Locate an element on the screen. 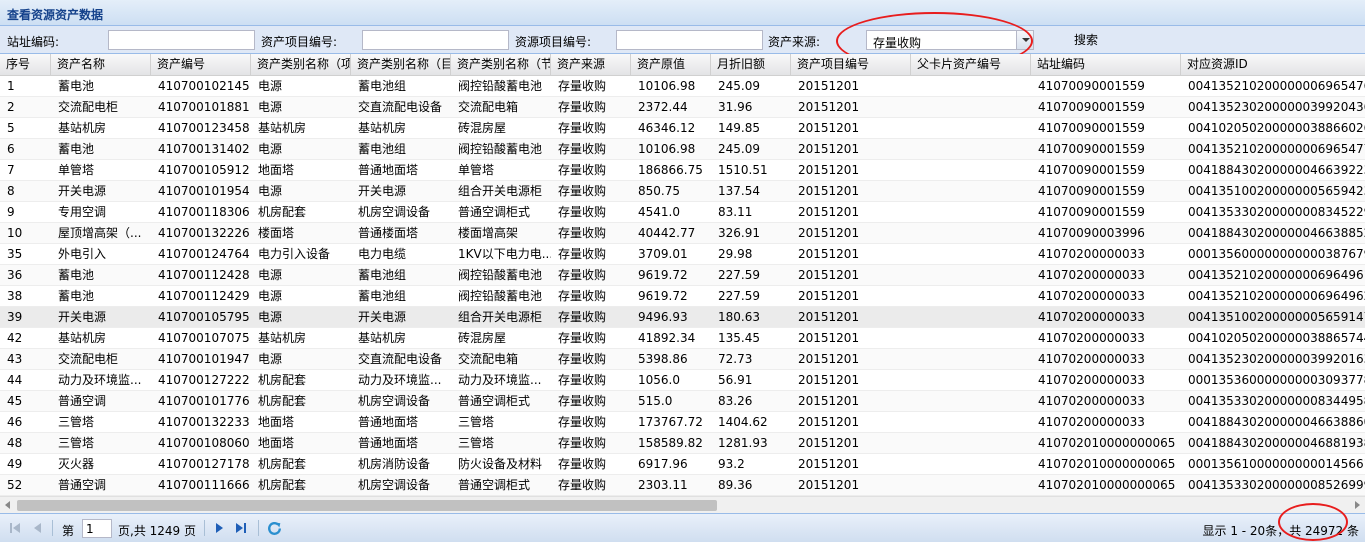 The width and height of the screenshot is (1365, 542). column-header-category-l2: 资产类别名称（目 is located at coordinates (401, 64).